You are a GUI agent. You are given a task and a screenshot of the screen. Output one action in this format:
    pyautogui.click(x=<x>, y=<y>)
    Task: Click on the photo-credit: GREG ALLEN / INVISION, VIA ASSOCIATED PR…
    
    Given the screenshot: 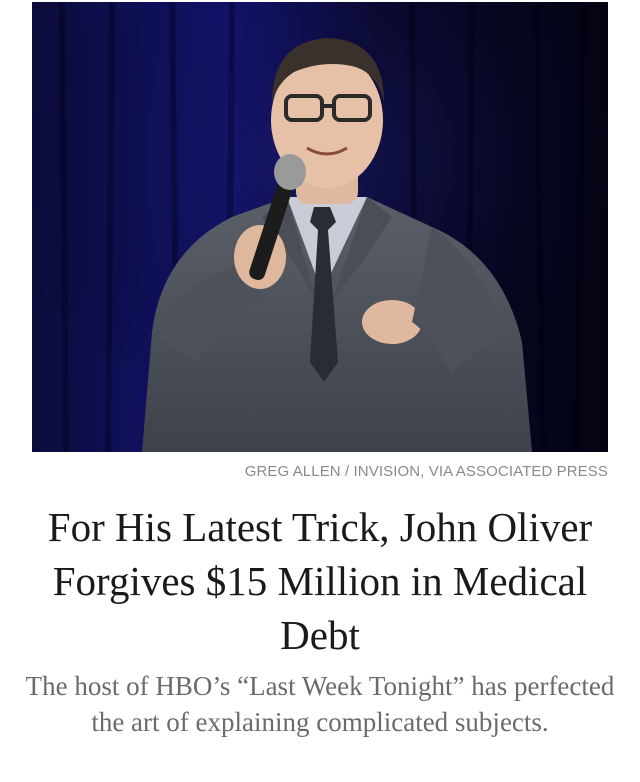 What is the action you would take?
    pyautogui.click(x=426, y=471)
    